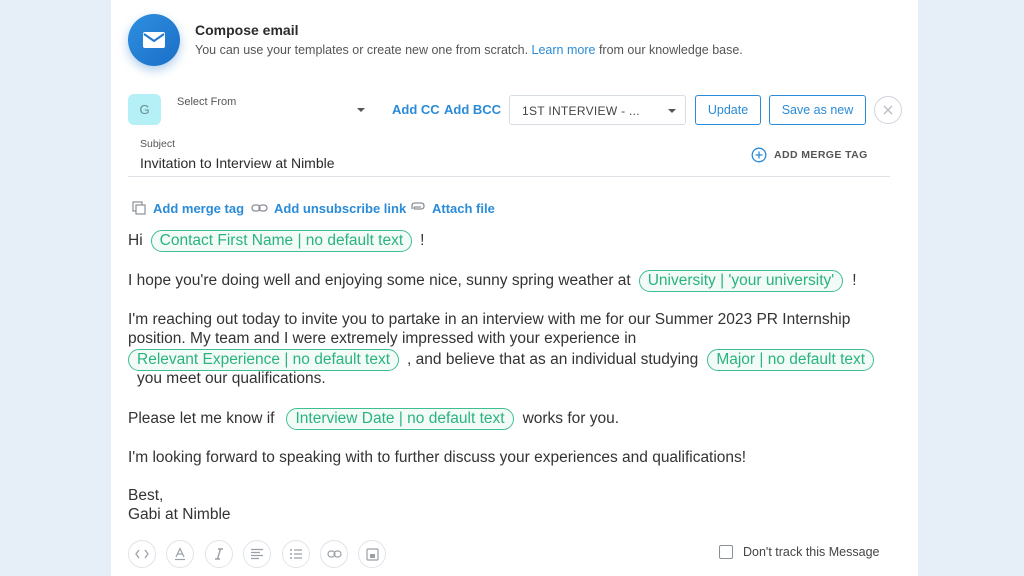  What do you see at coordinates (231, 378) in the screenshot?
I see `body-line-qualifications: you meet our qualifications.` at bounding box center [231, 378].